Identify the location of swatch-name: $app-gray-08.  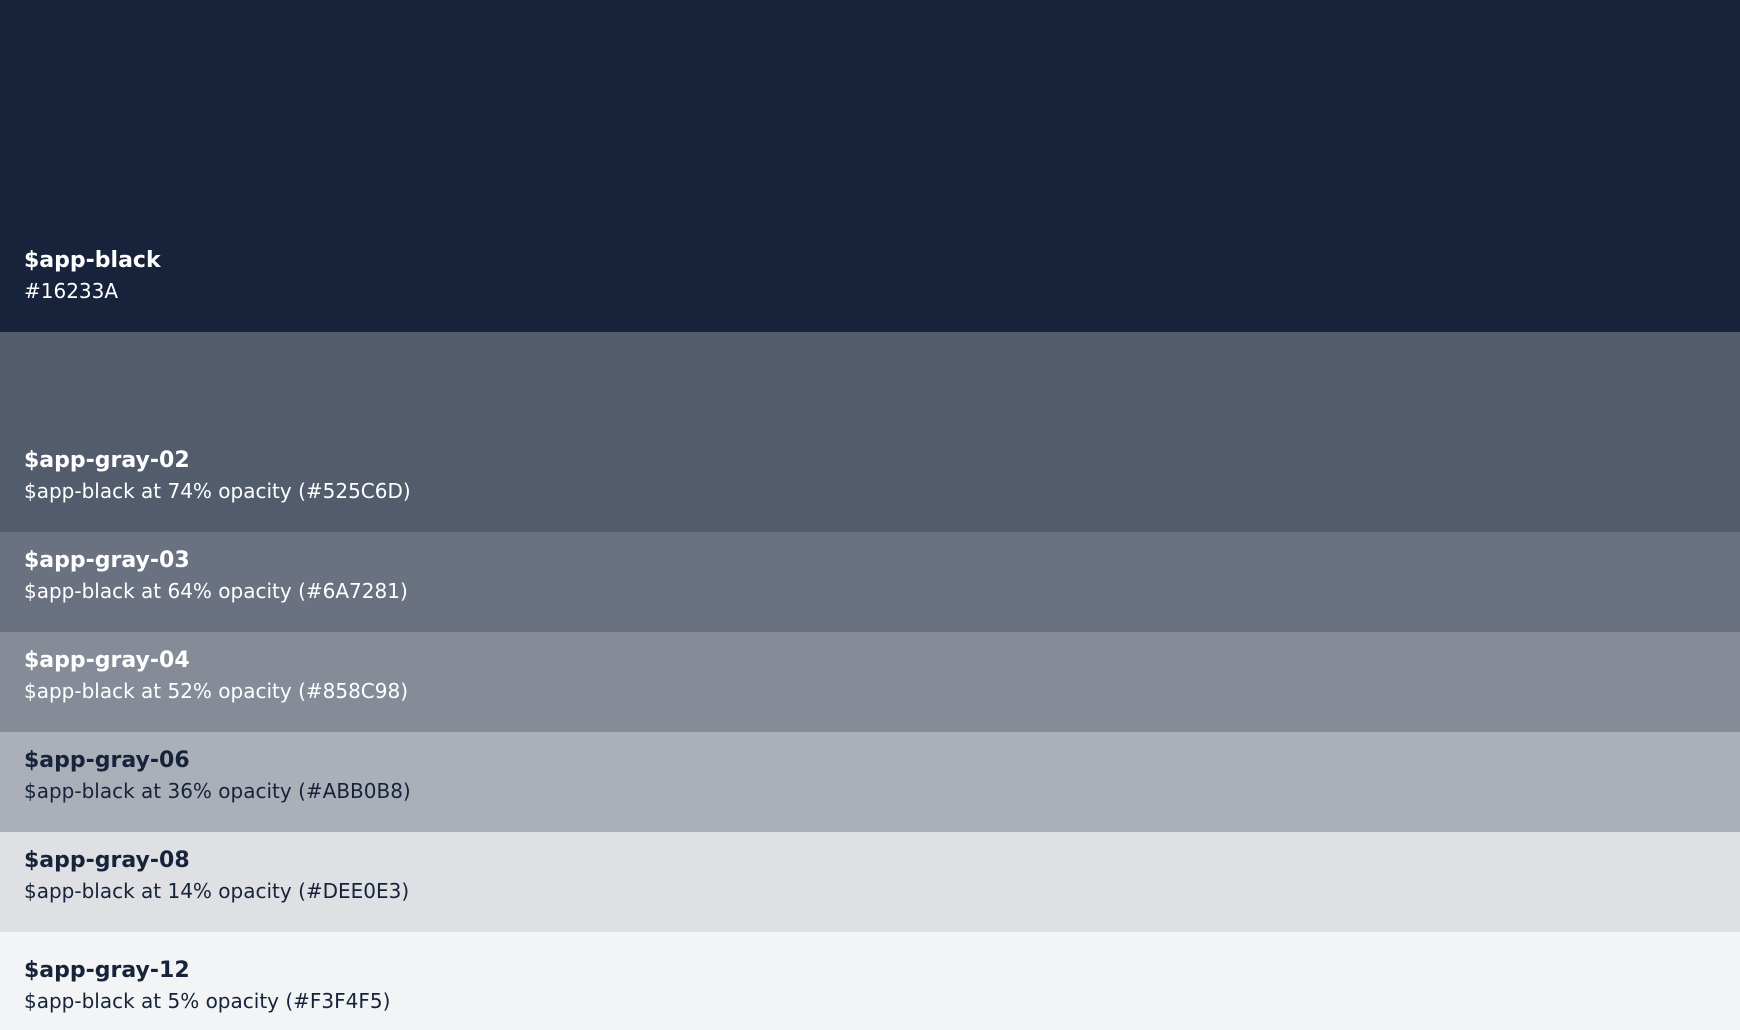
(107, 860).